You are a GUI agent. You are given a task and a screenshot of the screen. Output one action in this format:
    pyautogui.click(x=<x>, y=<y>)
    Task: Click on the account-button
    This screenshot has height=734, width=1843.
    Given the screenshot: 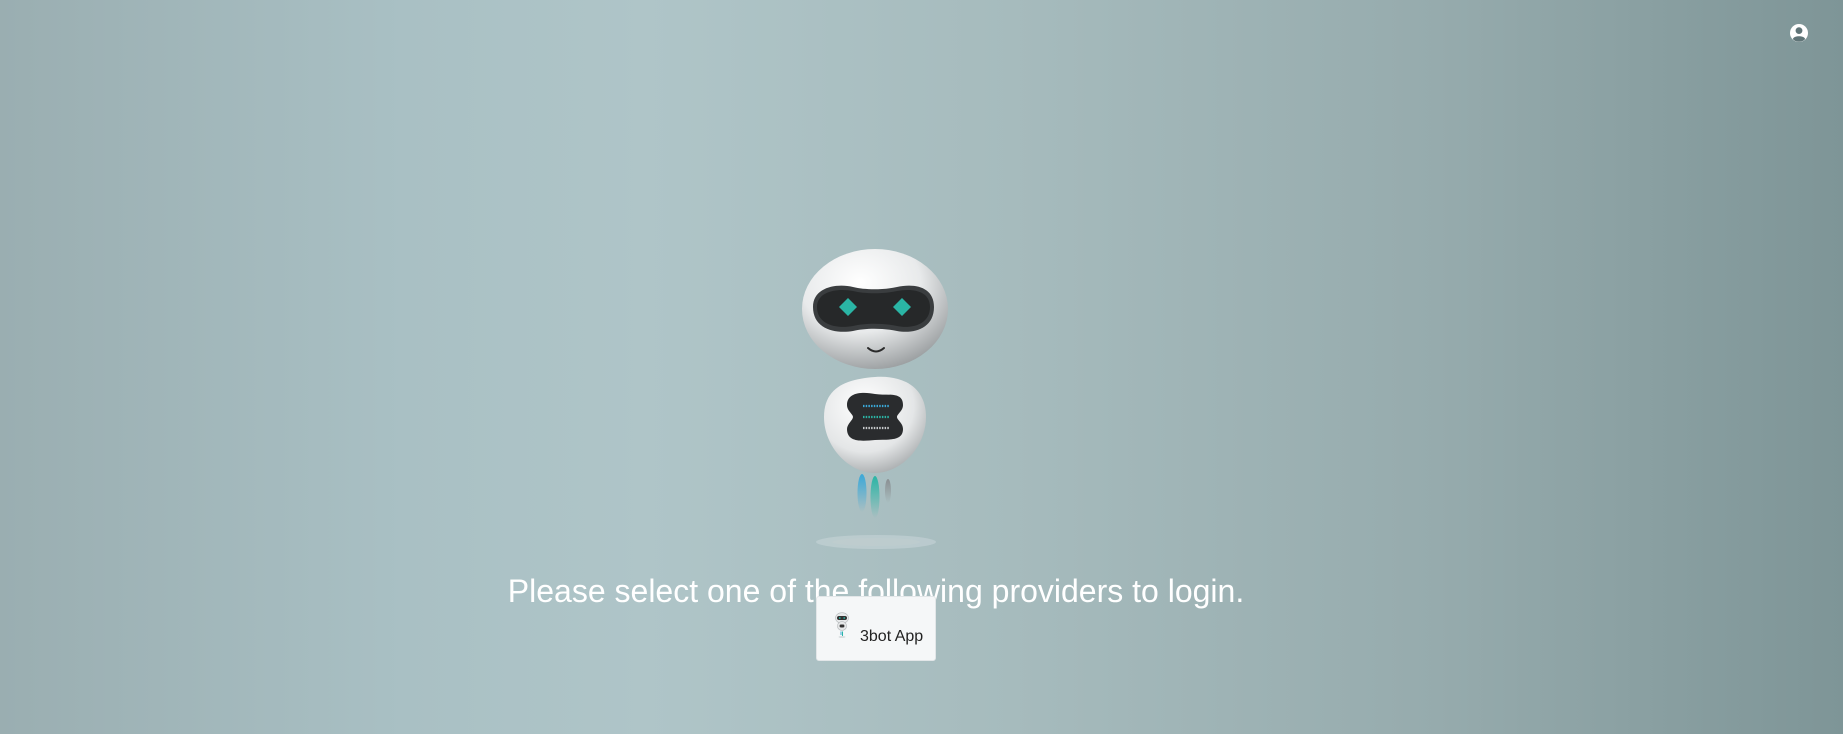 What is the action you would take?
    pyautogui.click(x=1799, y=33)
    